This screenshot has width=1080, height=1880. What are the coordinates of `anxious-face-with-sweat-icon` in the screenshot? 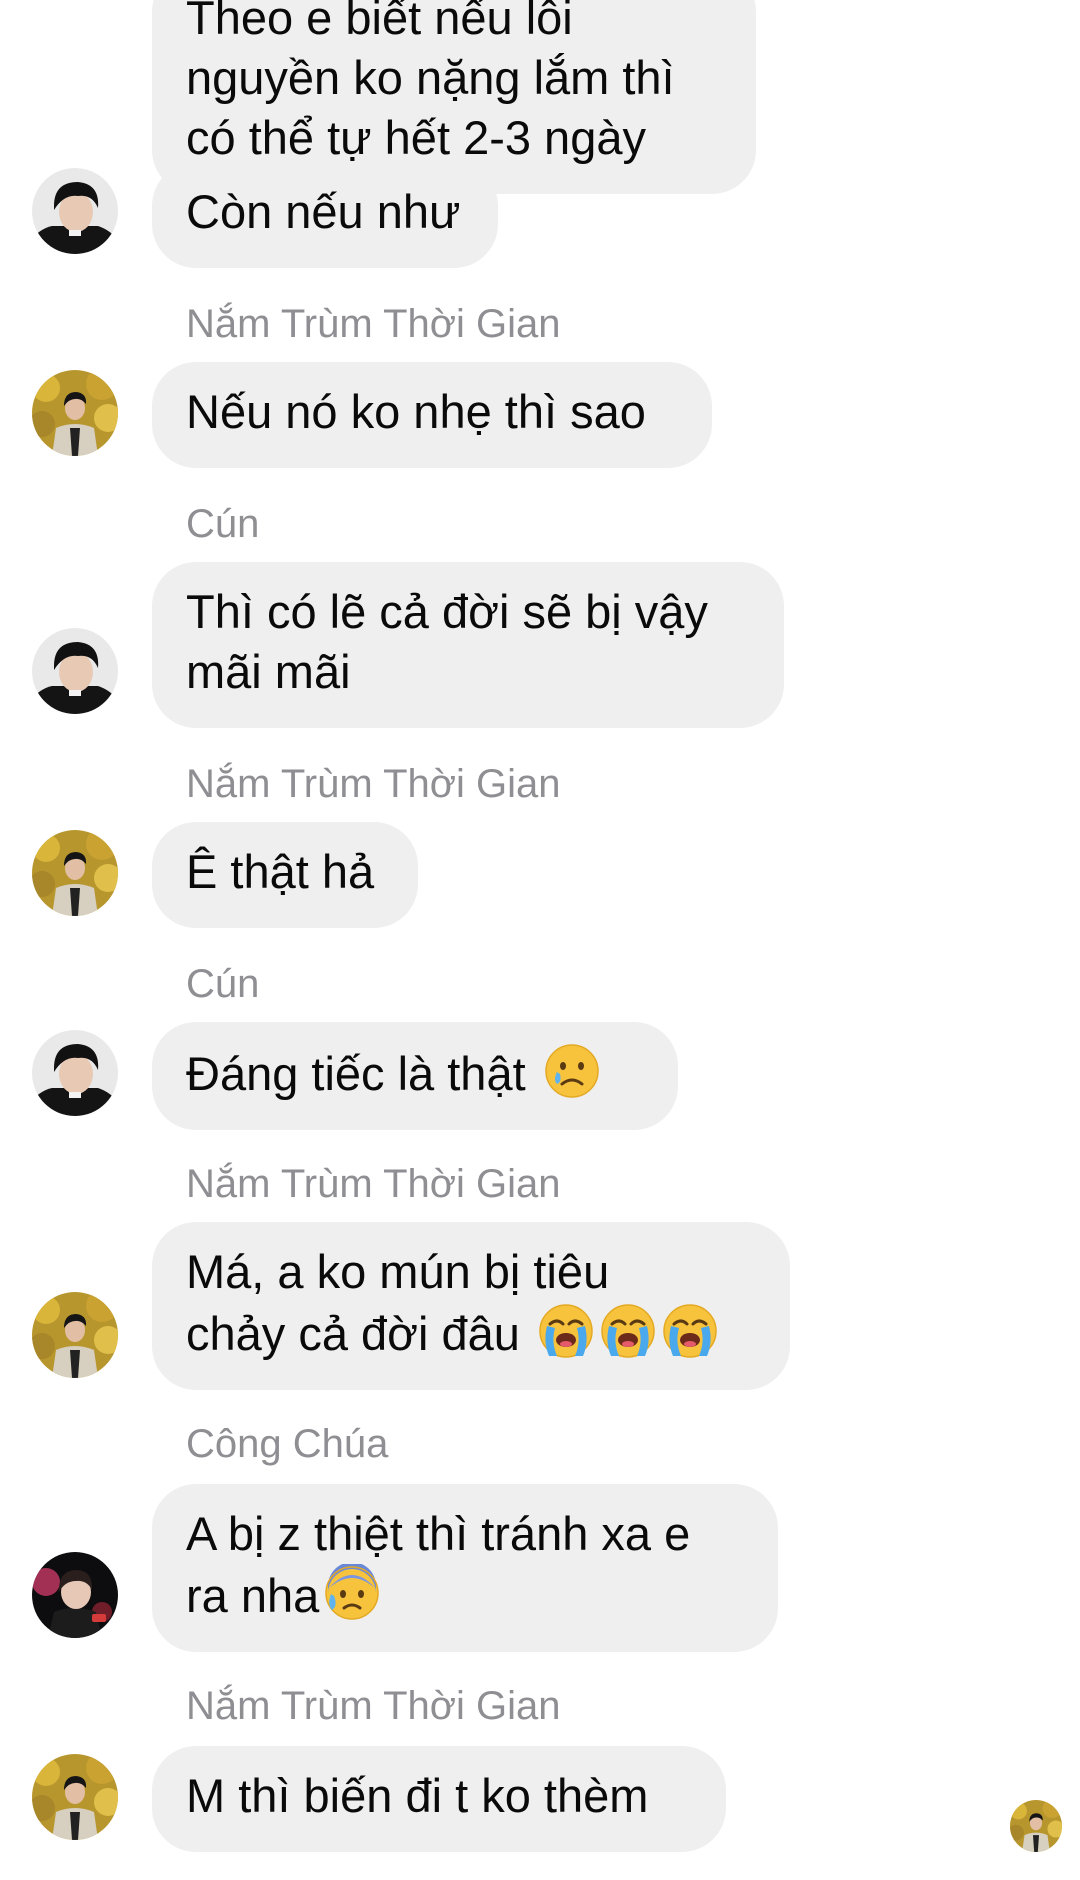 It's located at (352, 1593).